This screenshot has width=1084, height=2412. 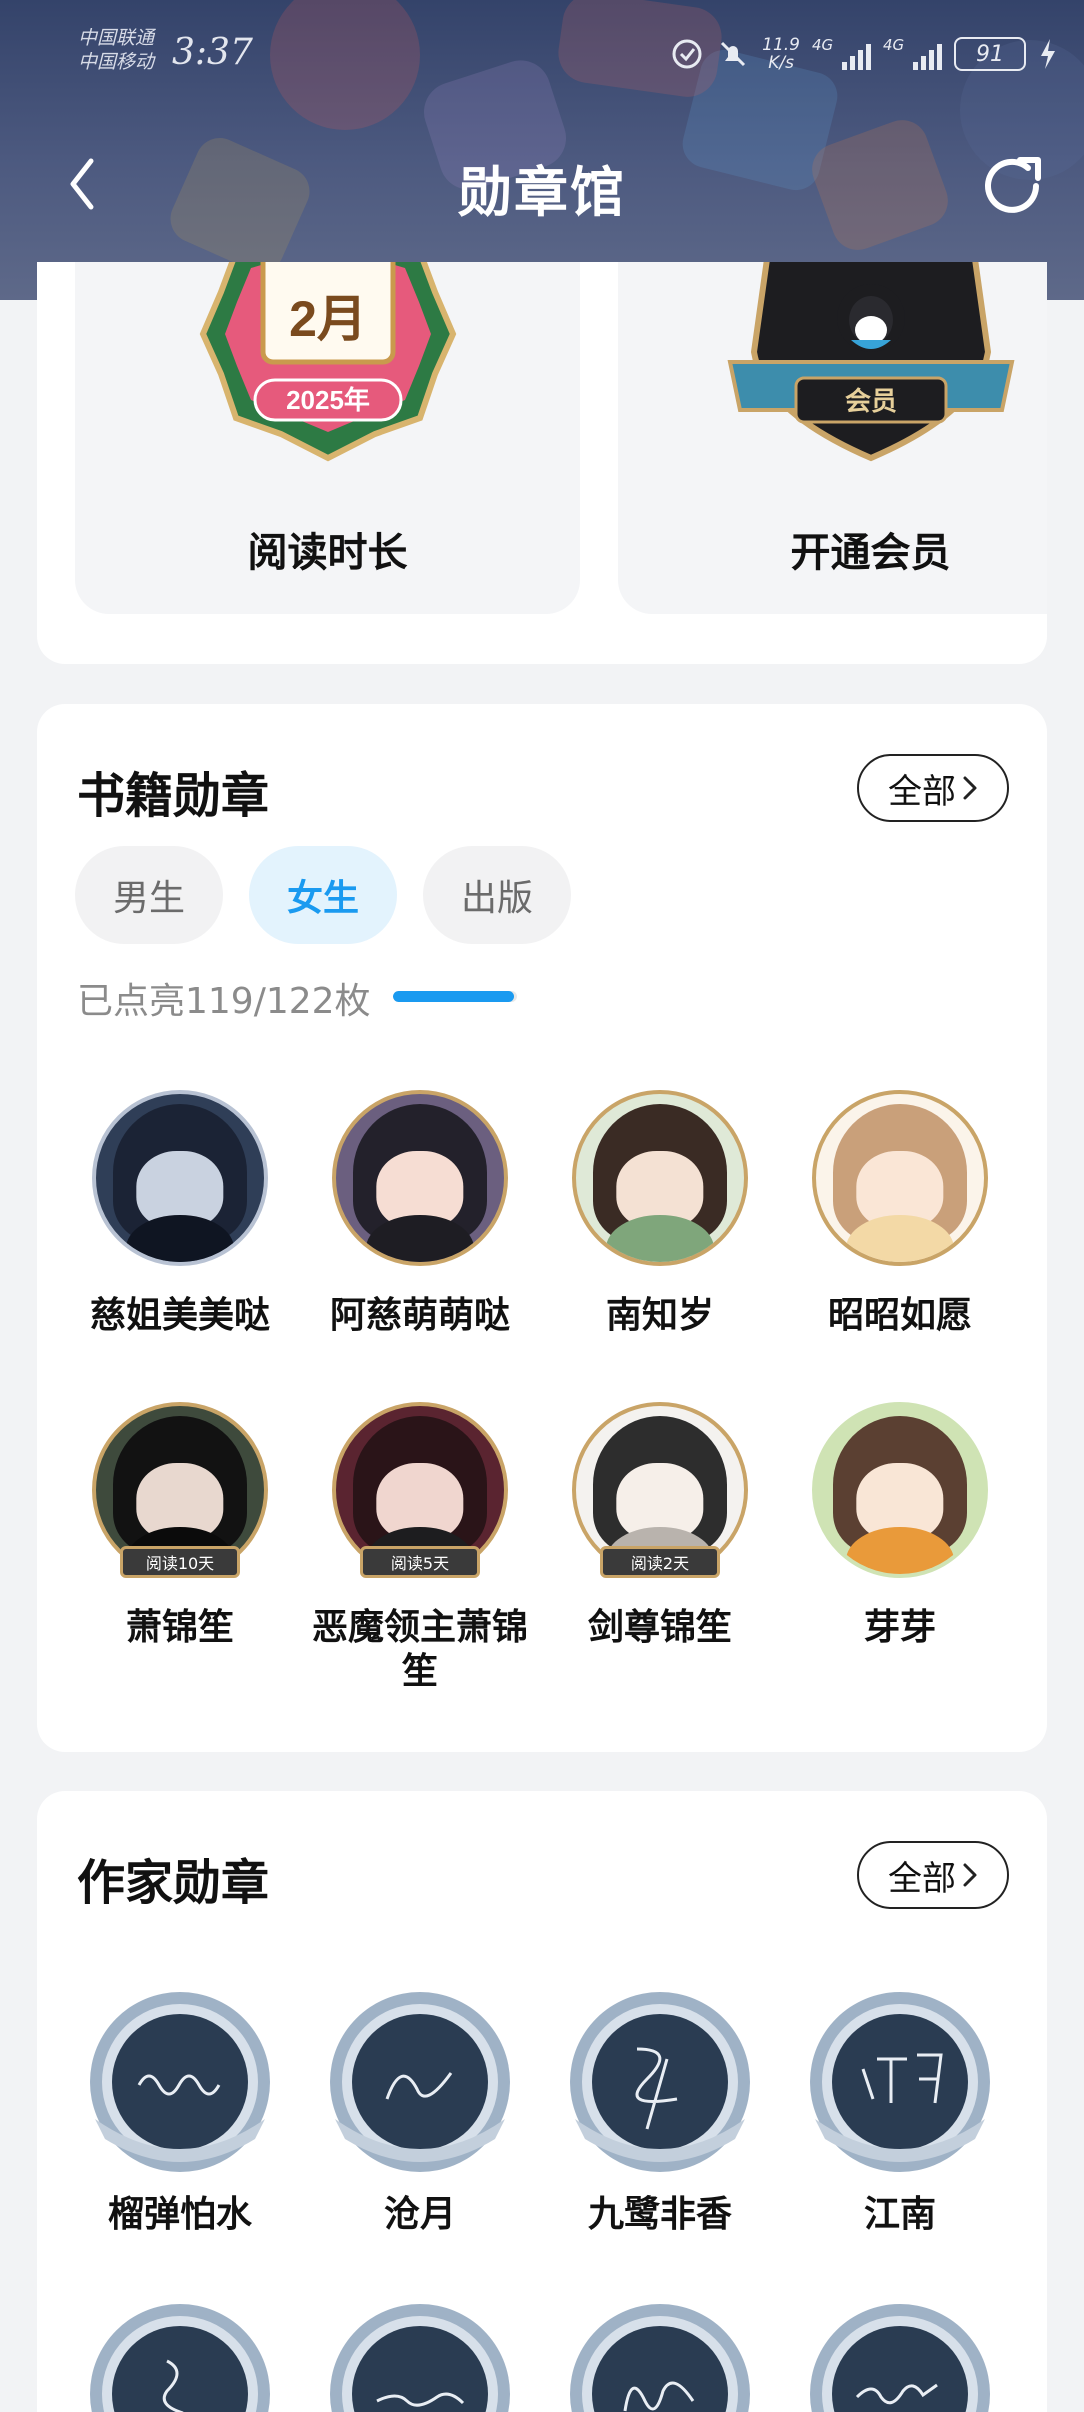 I want to click on tab-female: 女生, so click(x=323, y=895).